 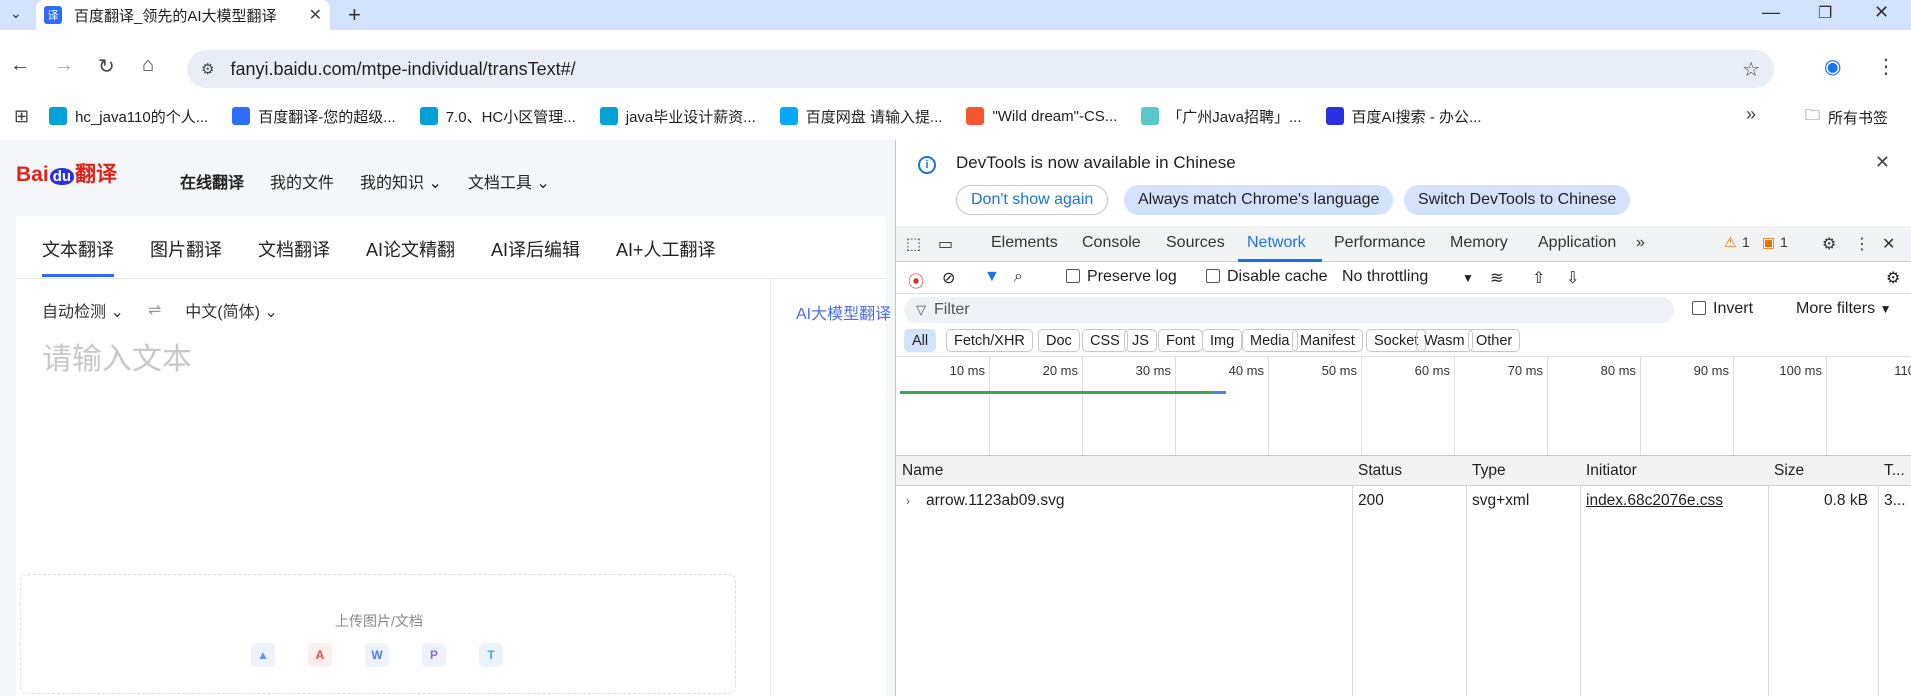 What do you see at coordinates (1882, 162) in the screenshot?
I see `close-infobar-icon: ✕` at bounding box center [1882, 162].